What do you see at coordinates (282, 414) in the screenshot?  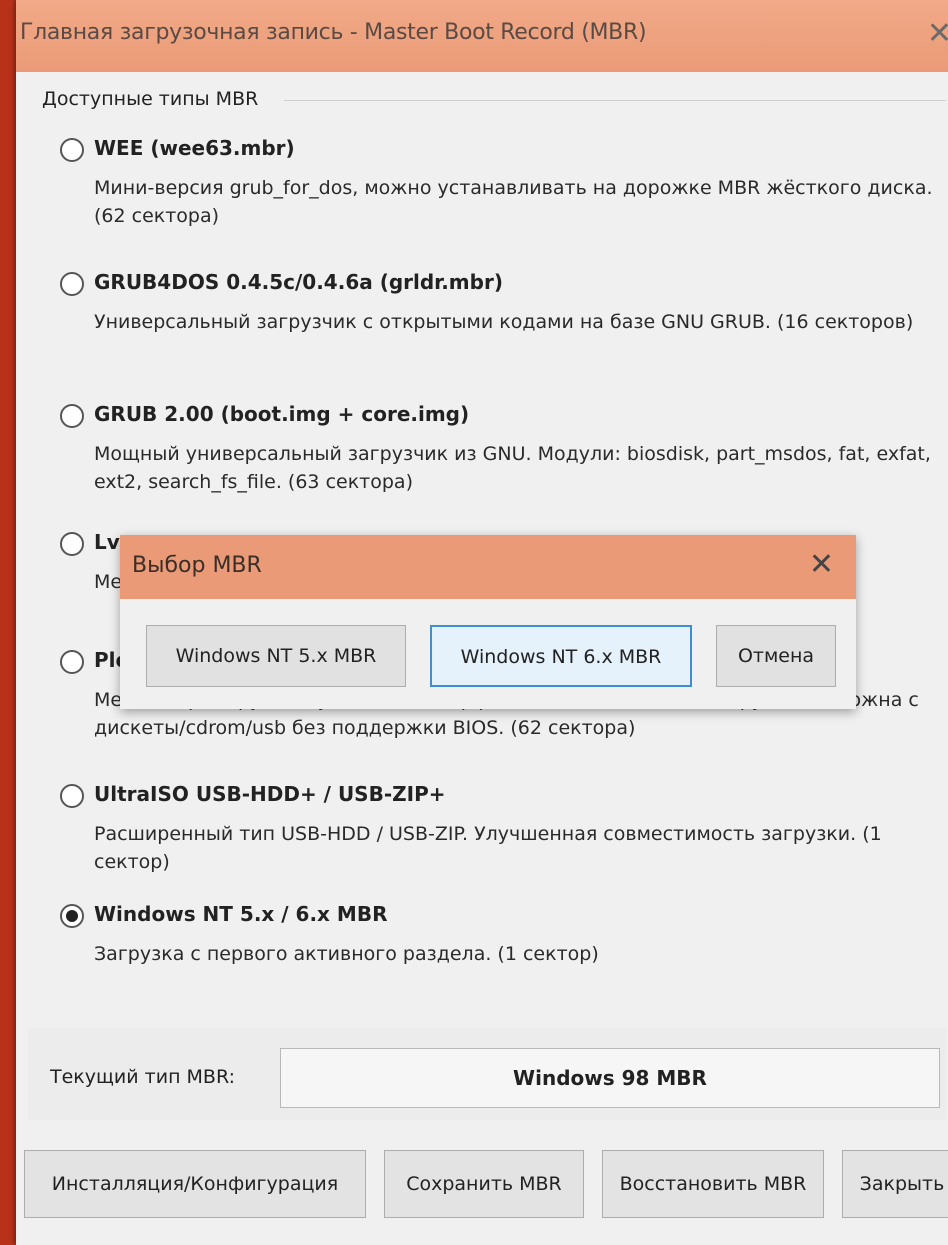 I see `option-label: GRUB 2.00 (boot.img + core.img)` at bounding box center [282, 414].